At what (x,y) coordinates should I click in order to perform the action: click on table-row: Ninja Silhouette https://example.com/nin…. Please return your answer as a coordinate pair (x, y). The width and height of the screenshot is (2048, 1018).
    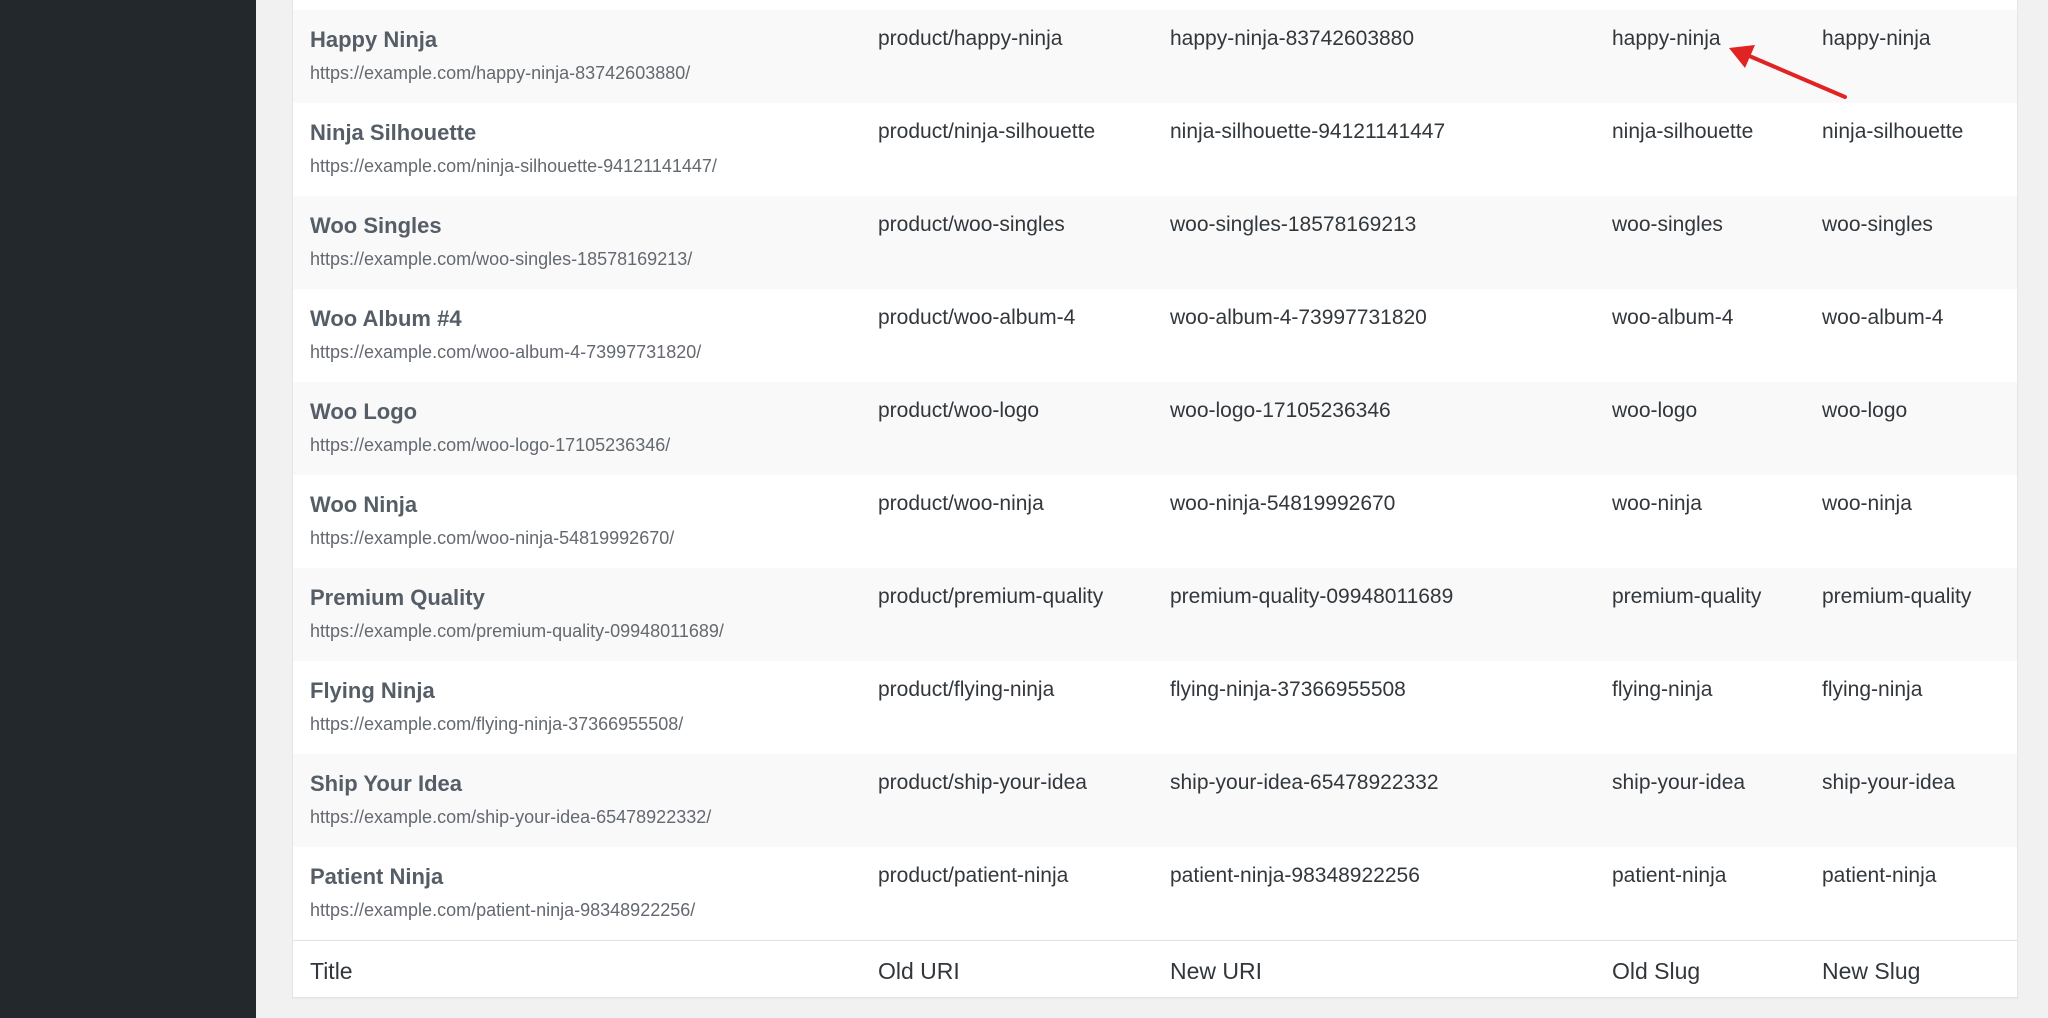
    Looking at the image, I should click on (1155, 149).